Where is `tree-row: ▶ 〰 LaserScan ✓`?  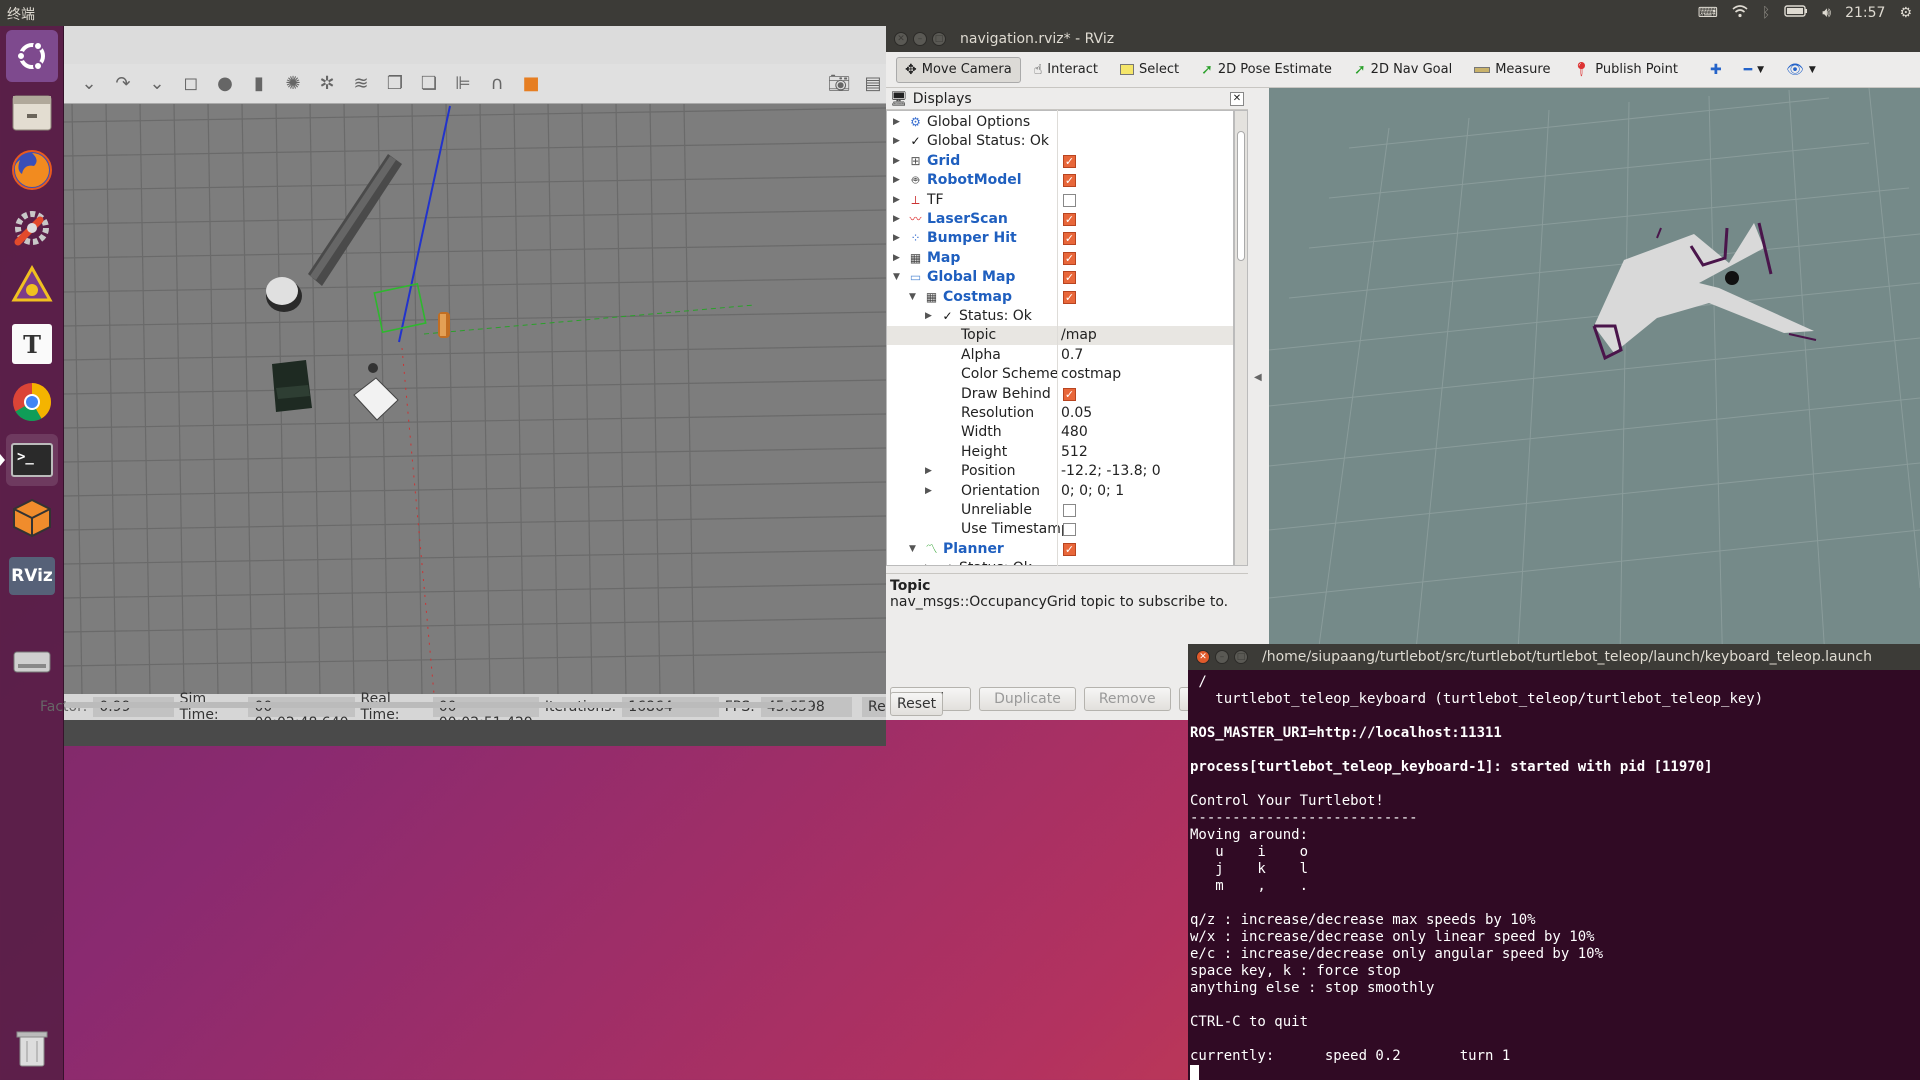
tree-row: ▶ 〰 LaserScan ✓ is located at coordinates (1060, 219).